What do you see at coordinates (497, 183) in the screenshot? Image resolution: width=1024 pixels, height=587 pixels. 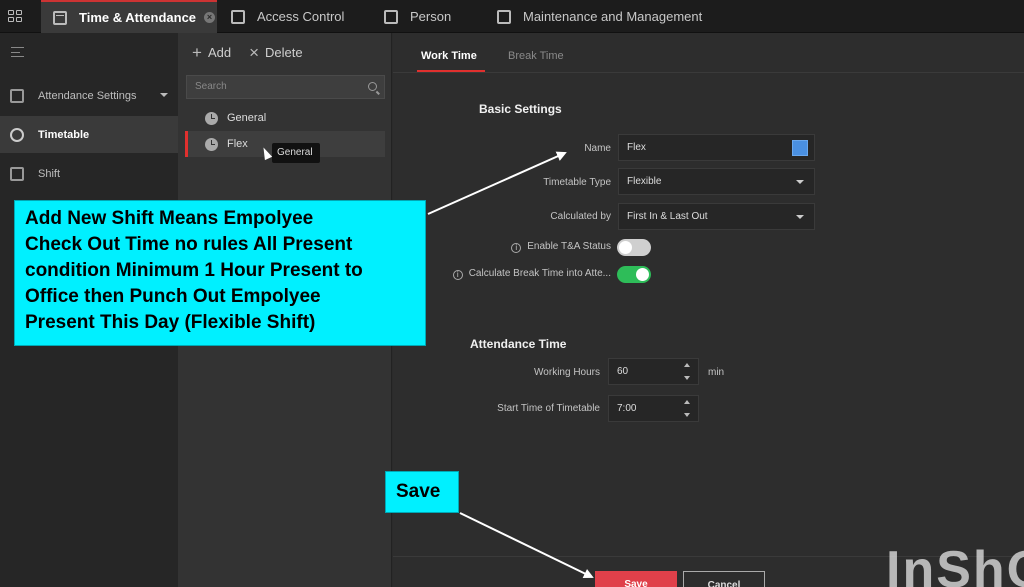 I see `arrow-to-name-field` at bounding box center [497, 183].